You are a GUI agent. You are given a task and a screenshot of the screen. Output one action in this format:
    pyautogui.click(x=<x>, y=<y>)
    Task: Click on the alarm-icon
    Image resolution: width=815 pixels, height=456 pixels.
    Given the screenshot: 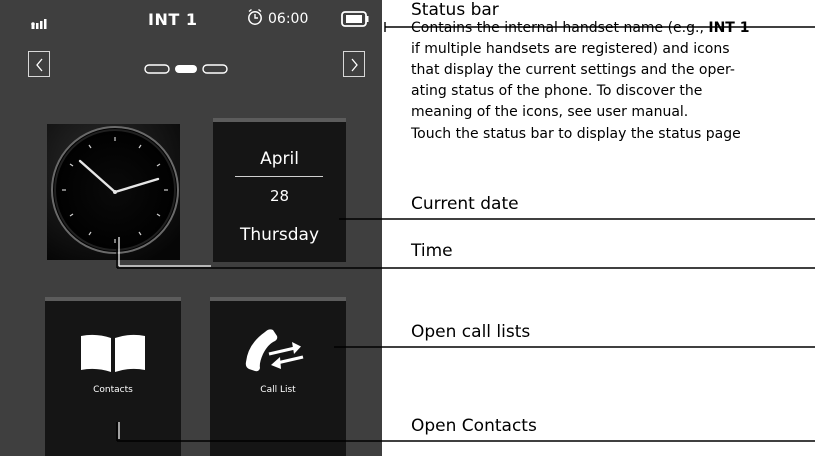 What is the action you would take?
    pyautogui.click(x=255, y=19)
    